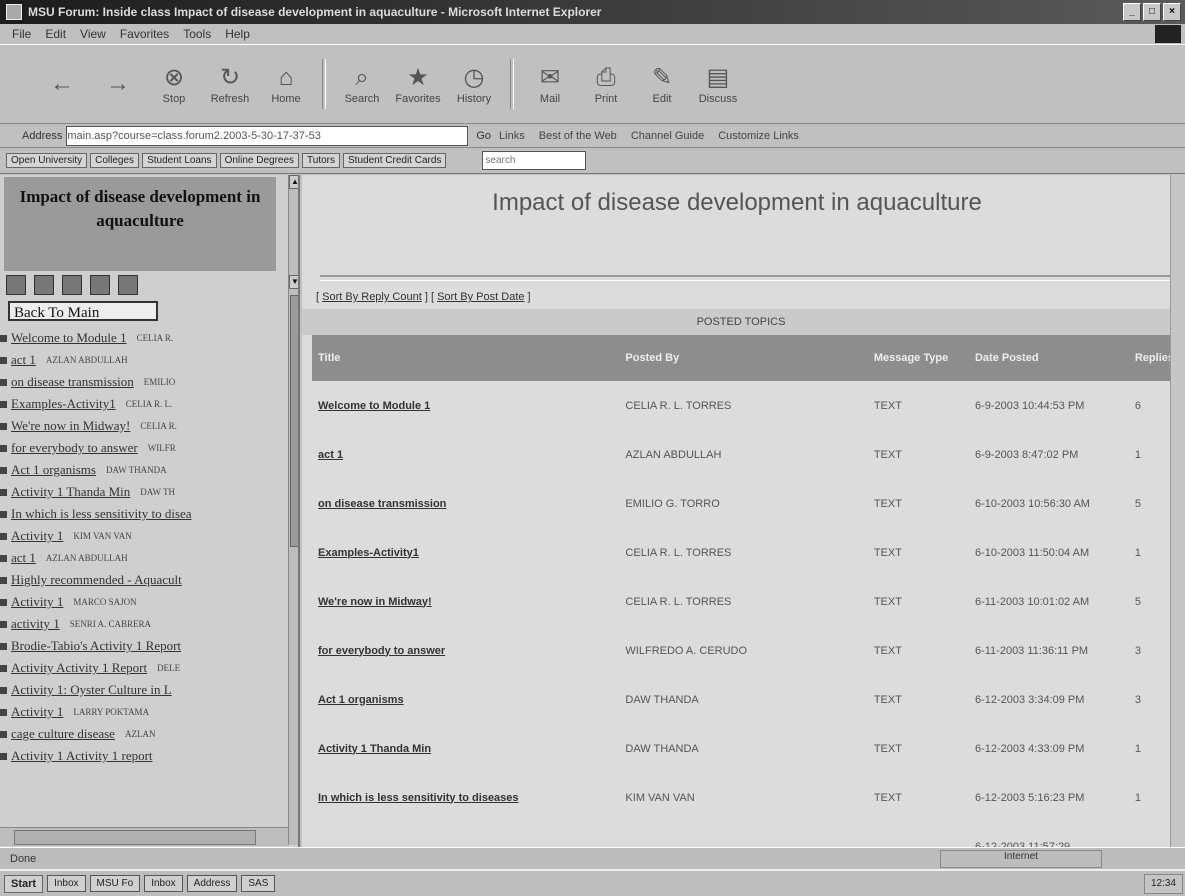 The height and width of the screenshot is (896, 1185). Describe the element at coordinates (93, 34) in the screenshot. I see `menu-view: View` at that location.